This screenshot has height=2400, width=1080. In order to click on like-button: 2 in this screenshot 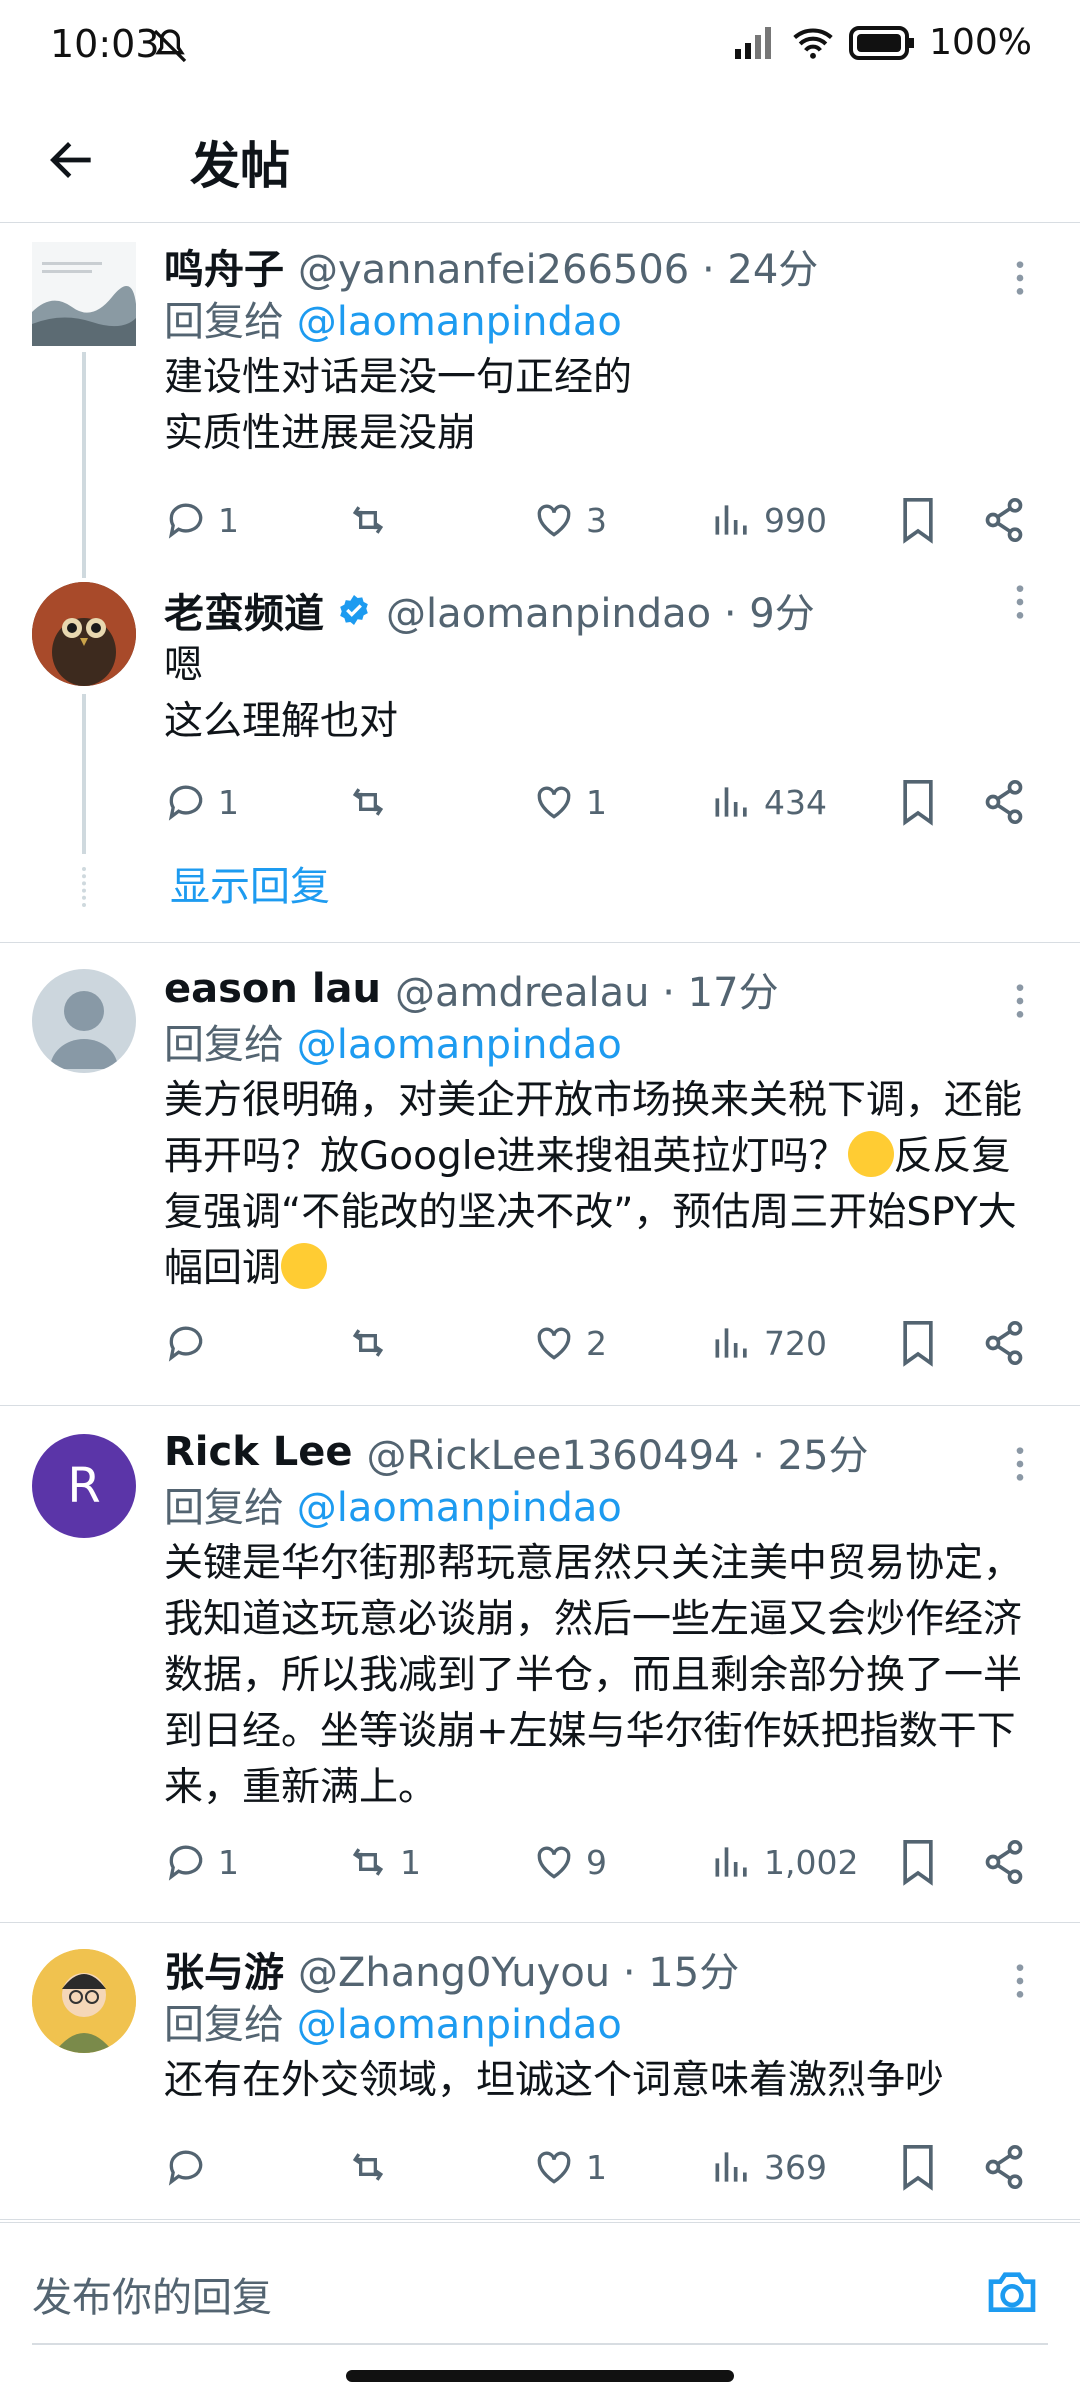, I will do `click(569, 1343)`.